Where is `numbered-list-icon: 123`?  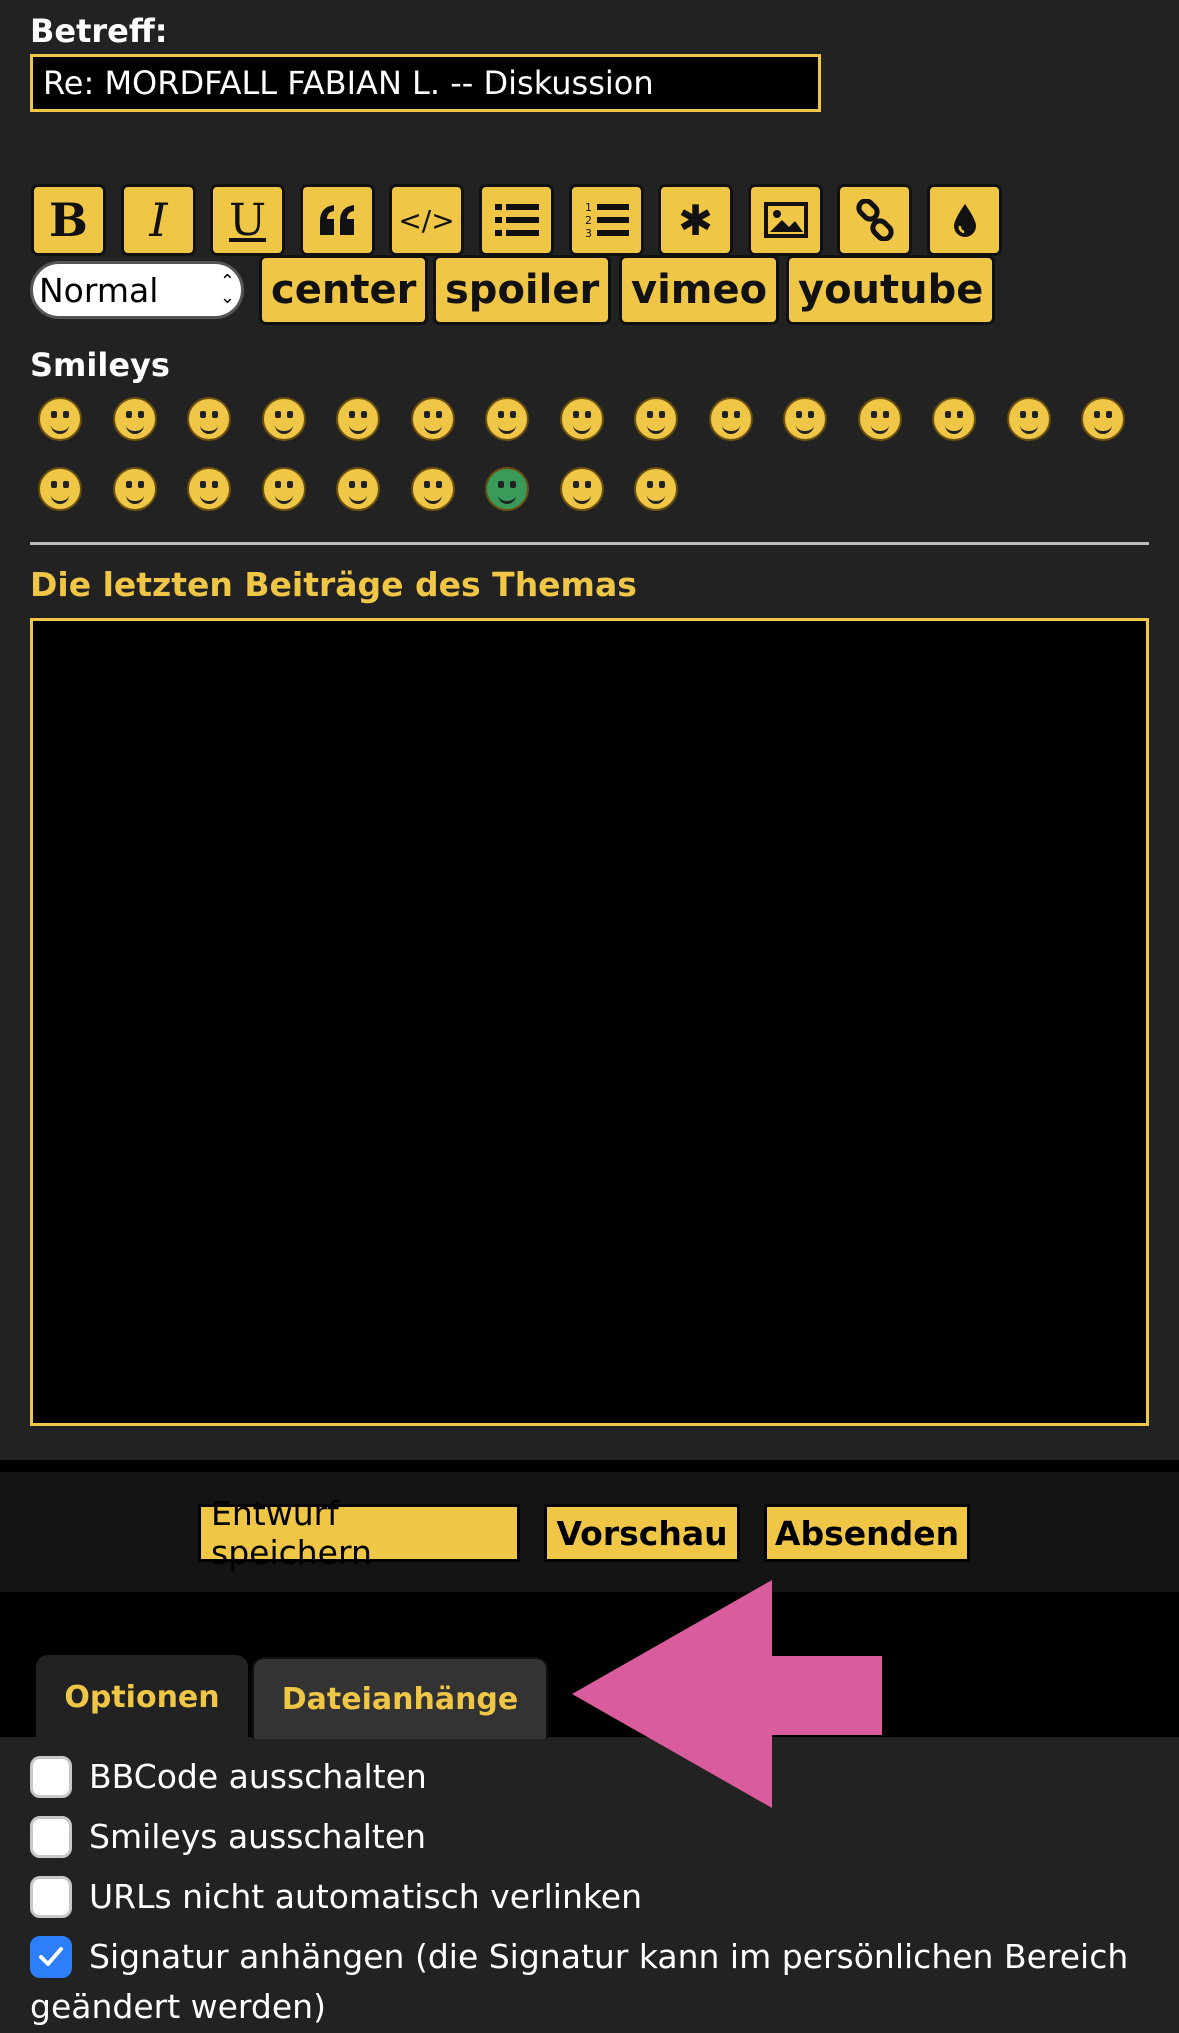 numbered-list-icon: 123 is located at coordinates (607, 220).